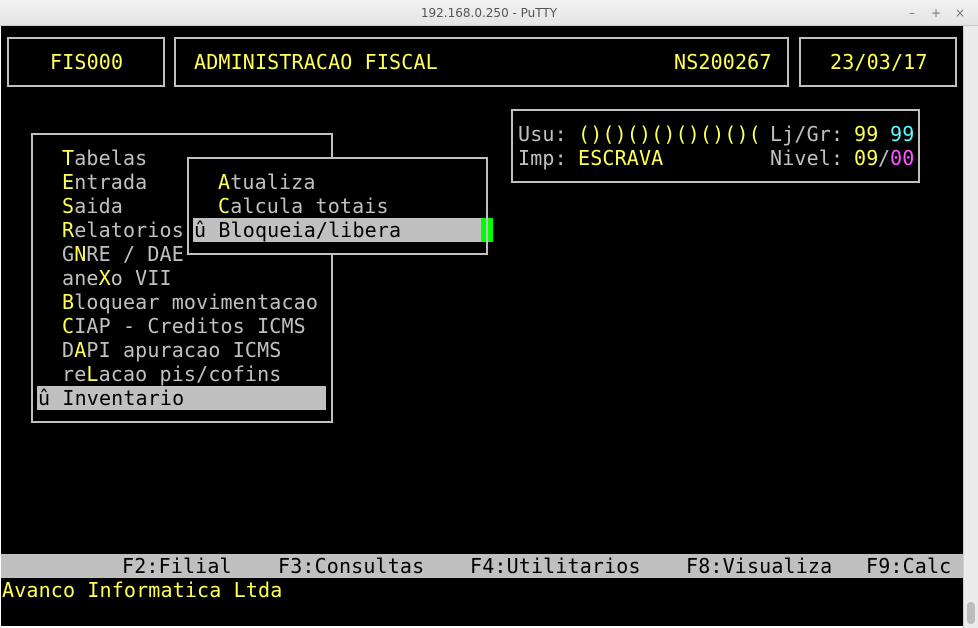 This screenshot has height=628, width=978. I want to click on submenu-item-atualiza: Atualiza, so click(267, 182).